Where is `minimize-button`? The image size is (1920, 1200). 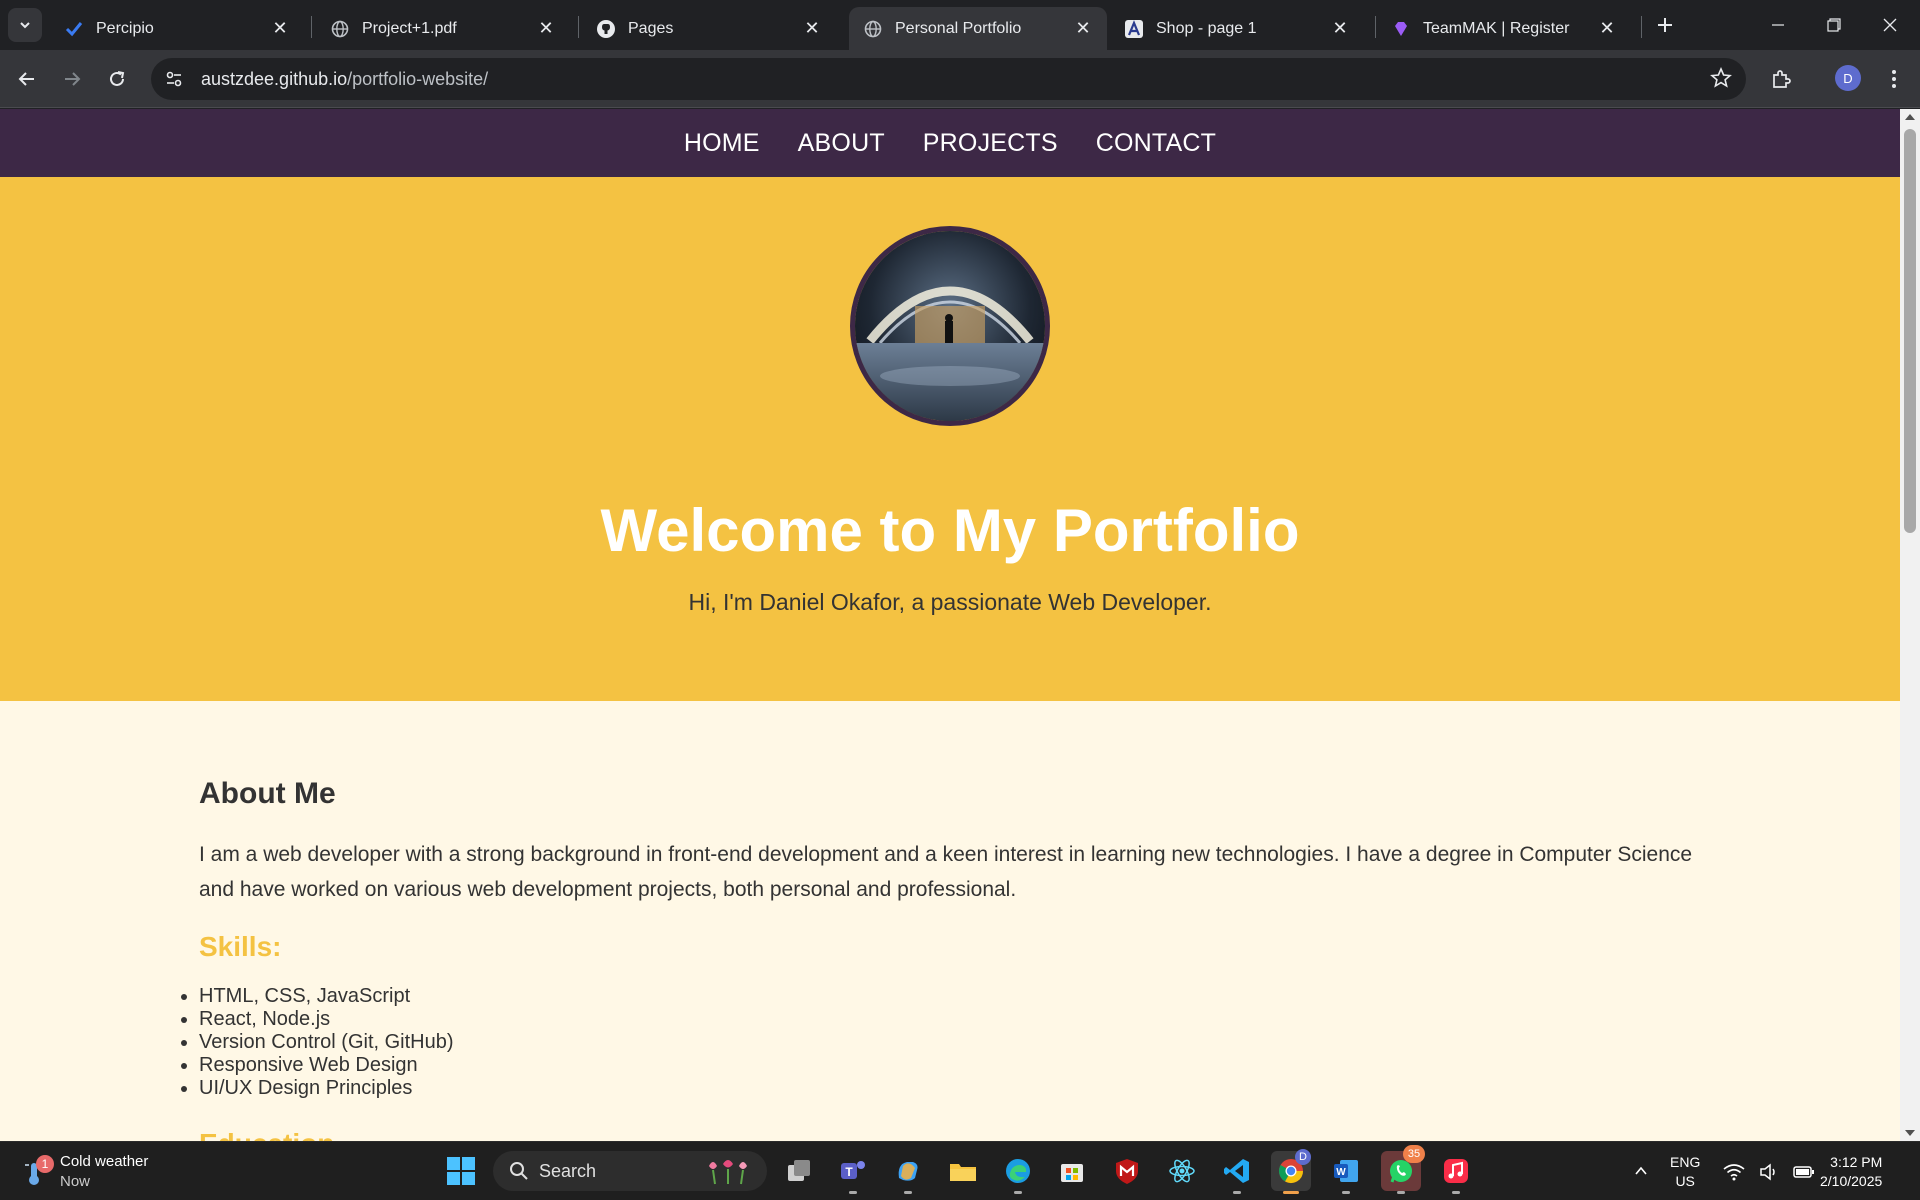 minimize-button is located at coordinates (1778, 25).